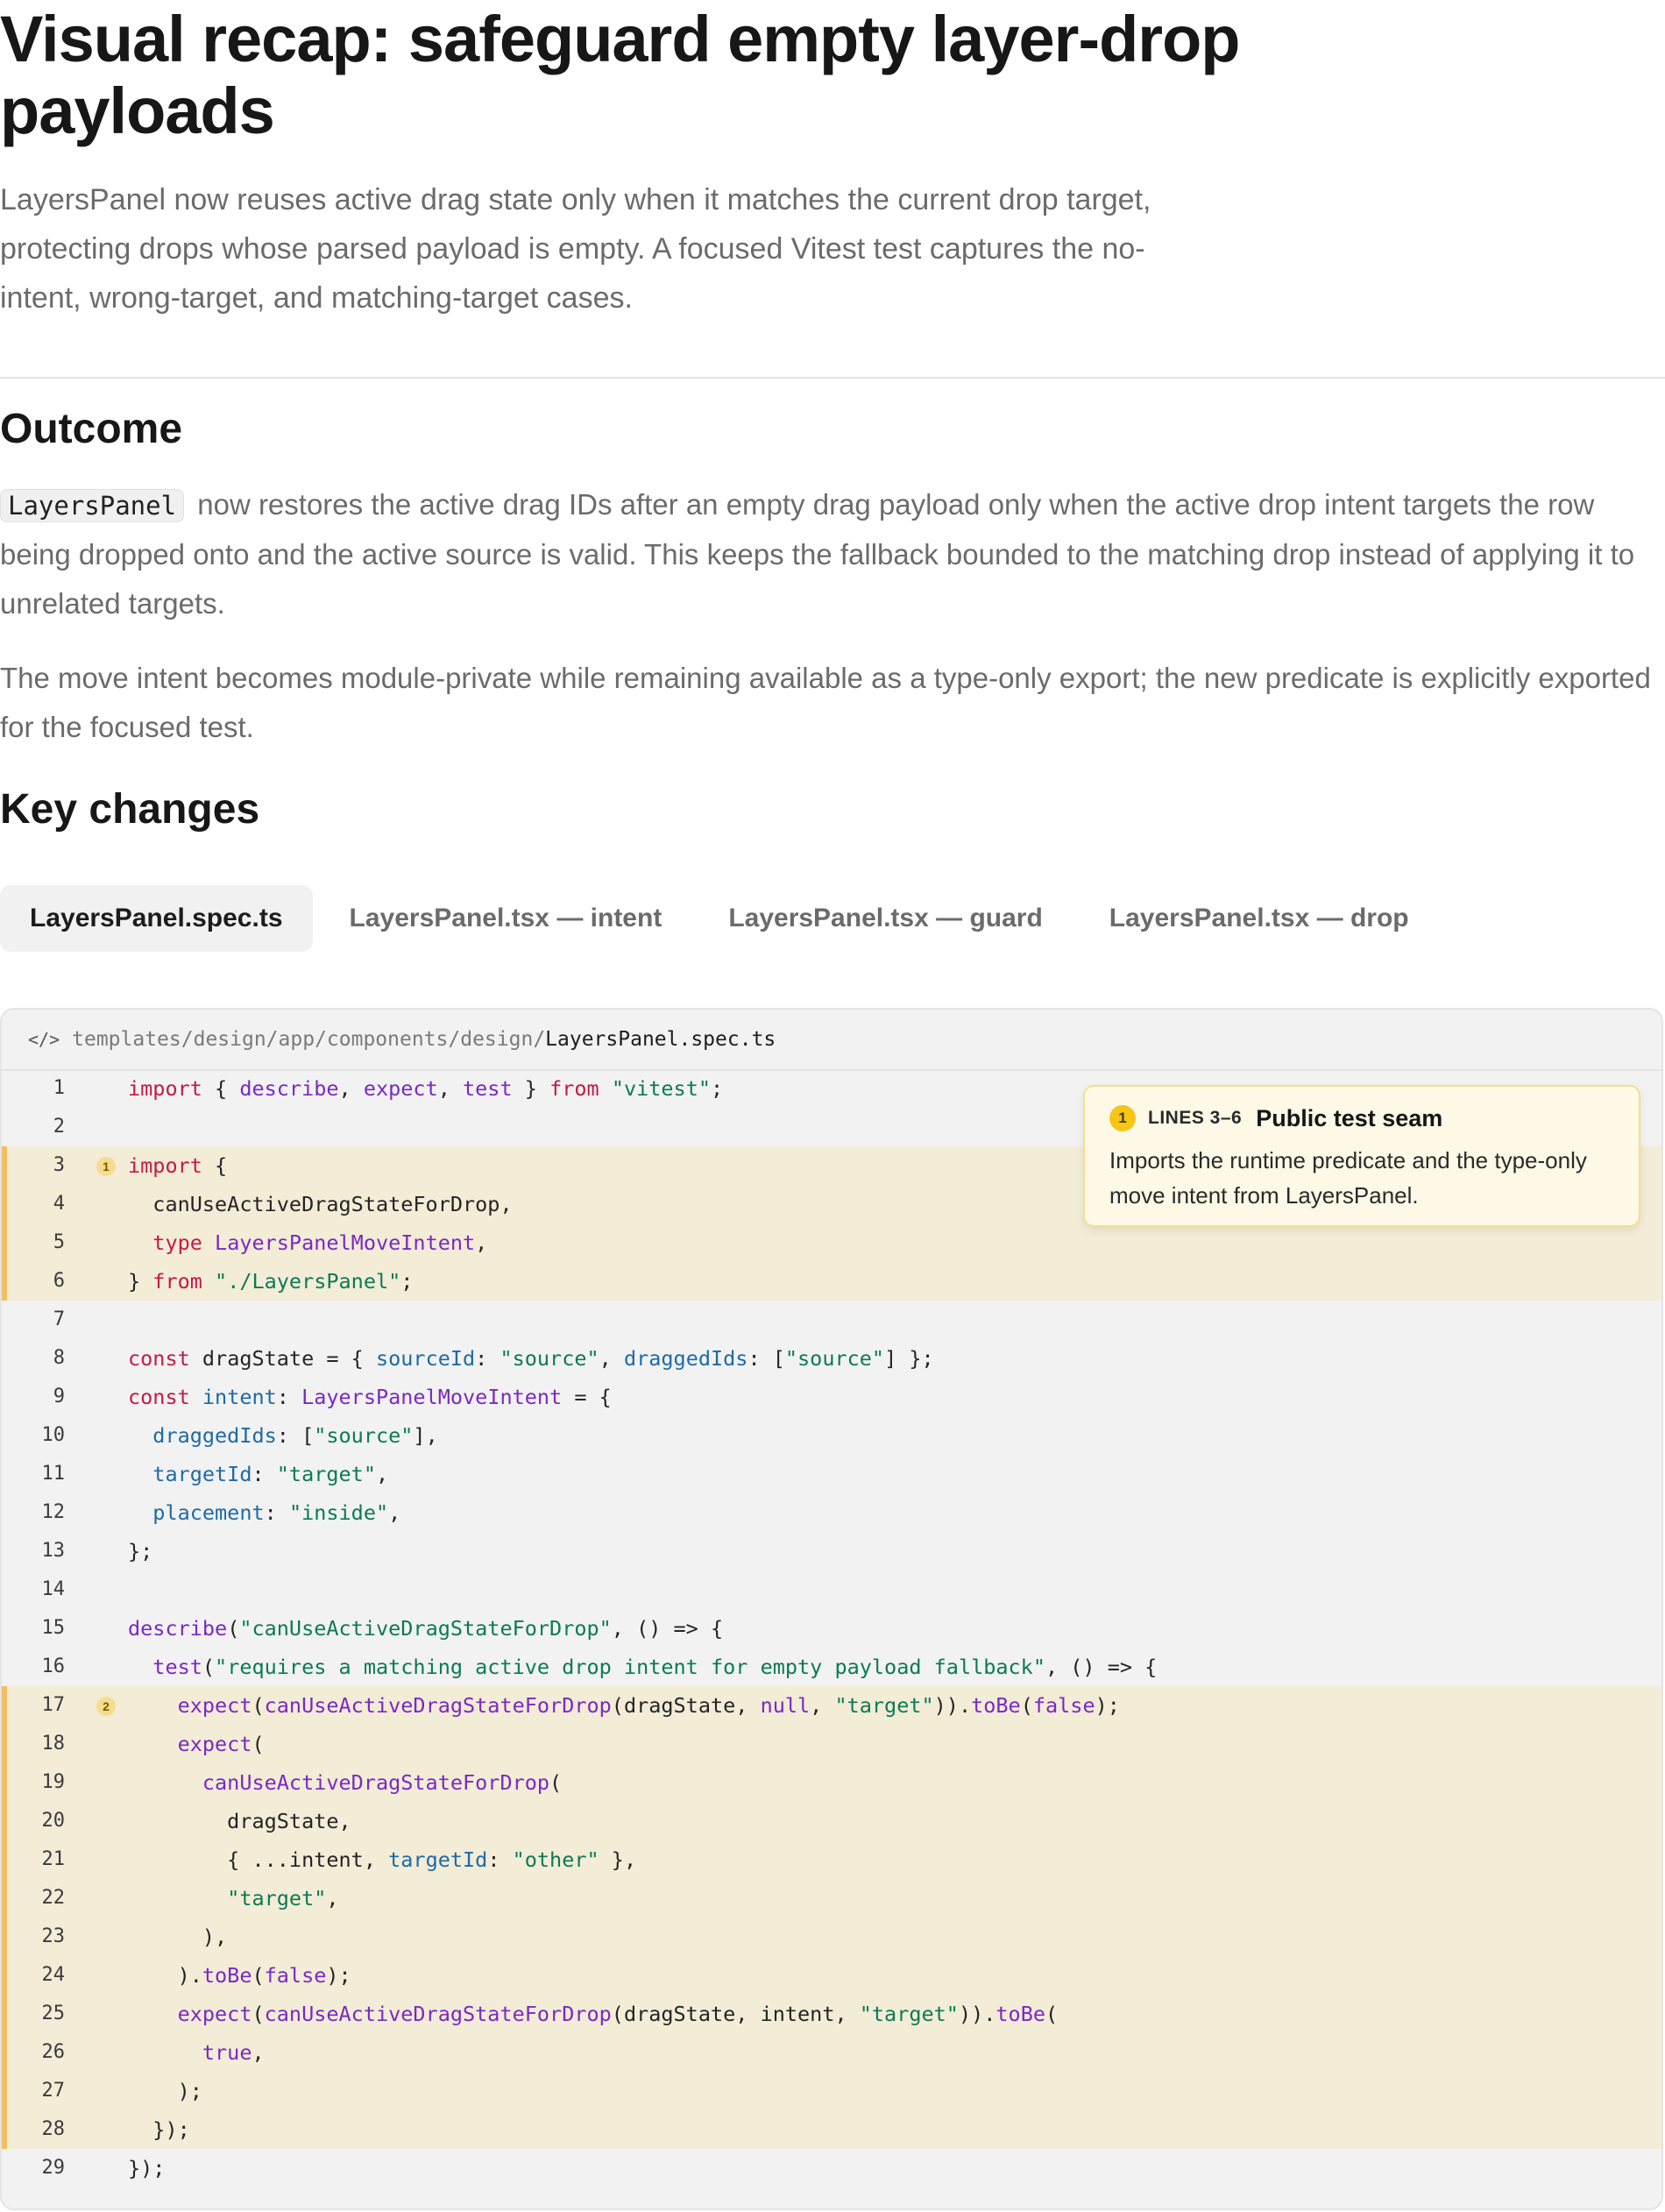  Describe the element at coordinates (53, 2168) in the screenshot. I see `line-number: 29` at that location.